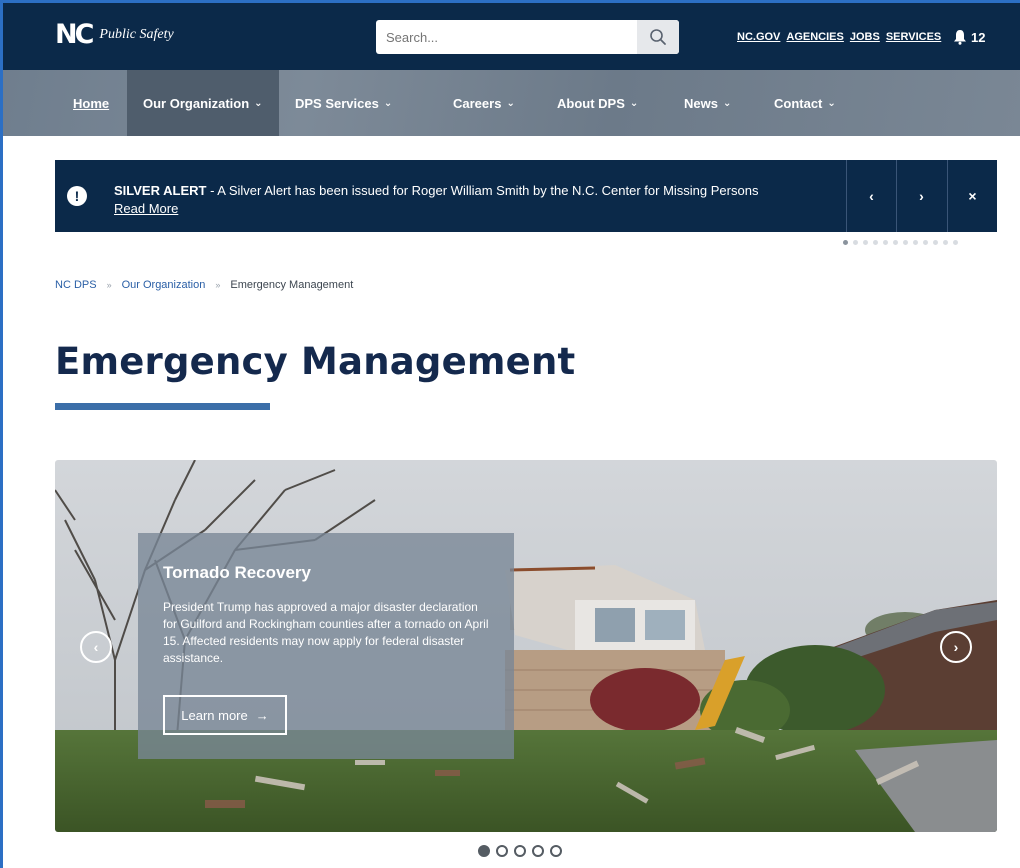 This screenshot has width=1020, height=868. Describe the element at coordinates (214, 715) in the screenshot. I see `learn-more-label: Learn more` at that location.